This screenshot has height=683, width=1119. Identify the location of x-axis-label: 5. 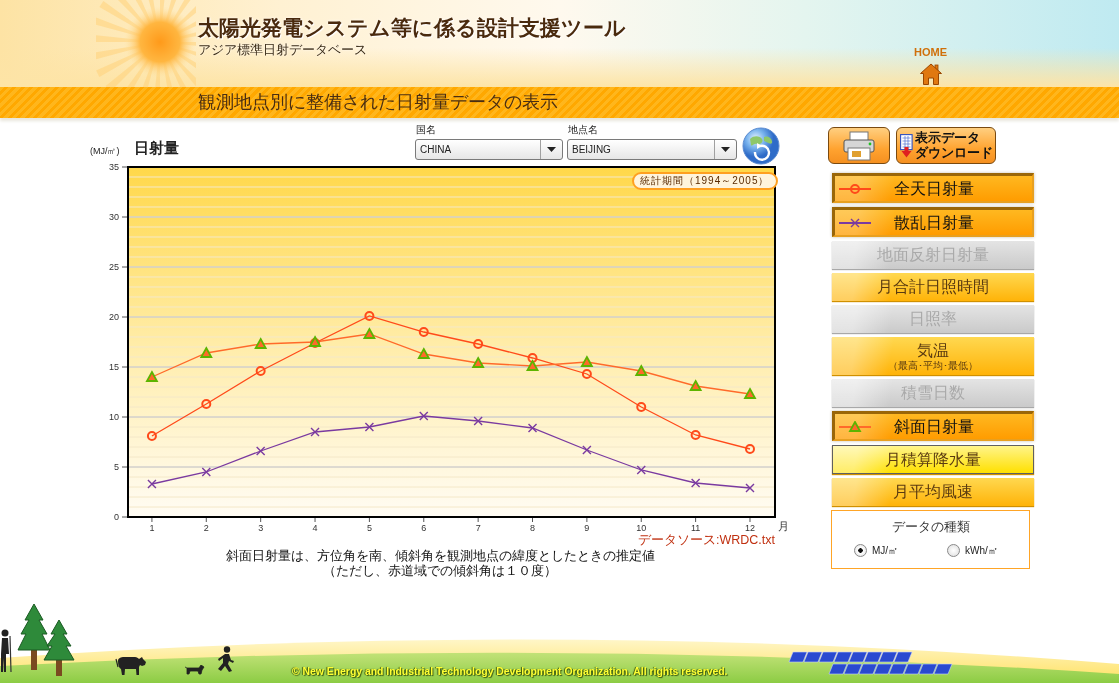
(369, 527).